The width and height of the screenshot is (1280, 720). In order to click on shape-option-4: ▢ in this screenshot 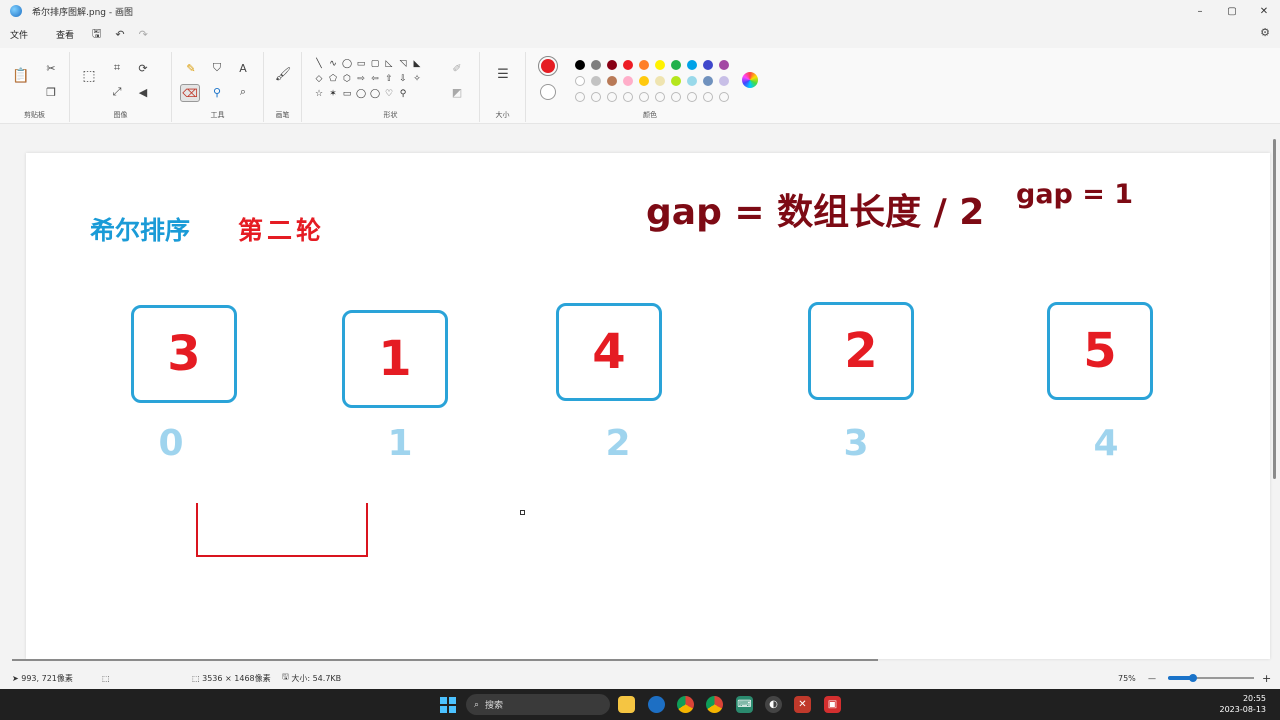, I will do `click(375, 63)`.